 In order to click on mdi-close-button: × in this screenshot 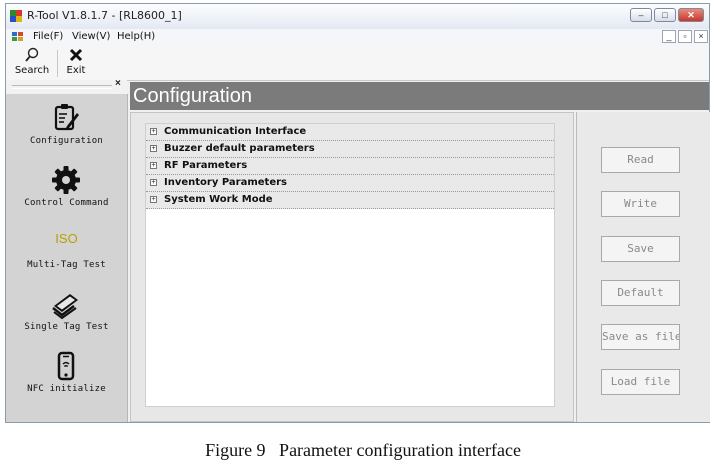, I will do `click(701, 36)`.